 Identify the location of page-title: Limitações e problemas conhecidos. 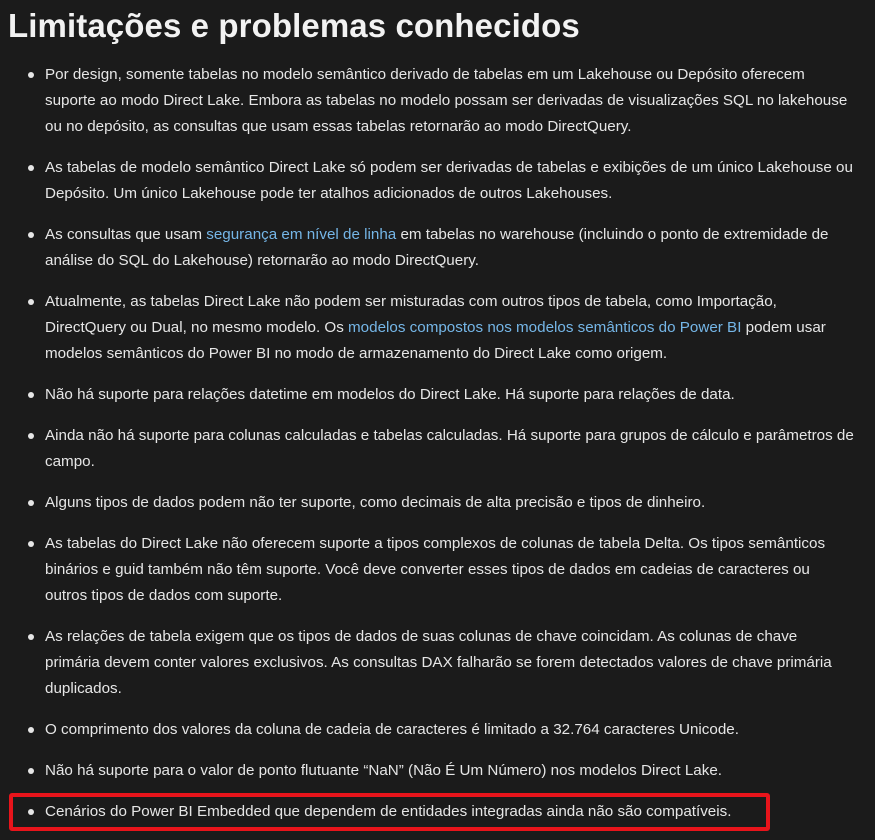
(294, 25).